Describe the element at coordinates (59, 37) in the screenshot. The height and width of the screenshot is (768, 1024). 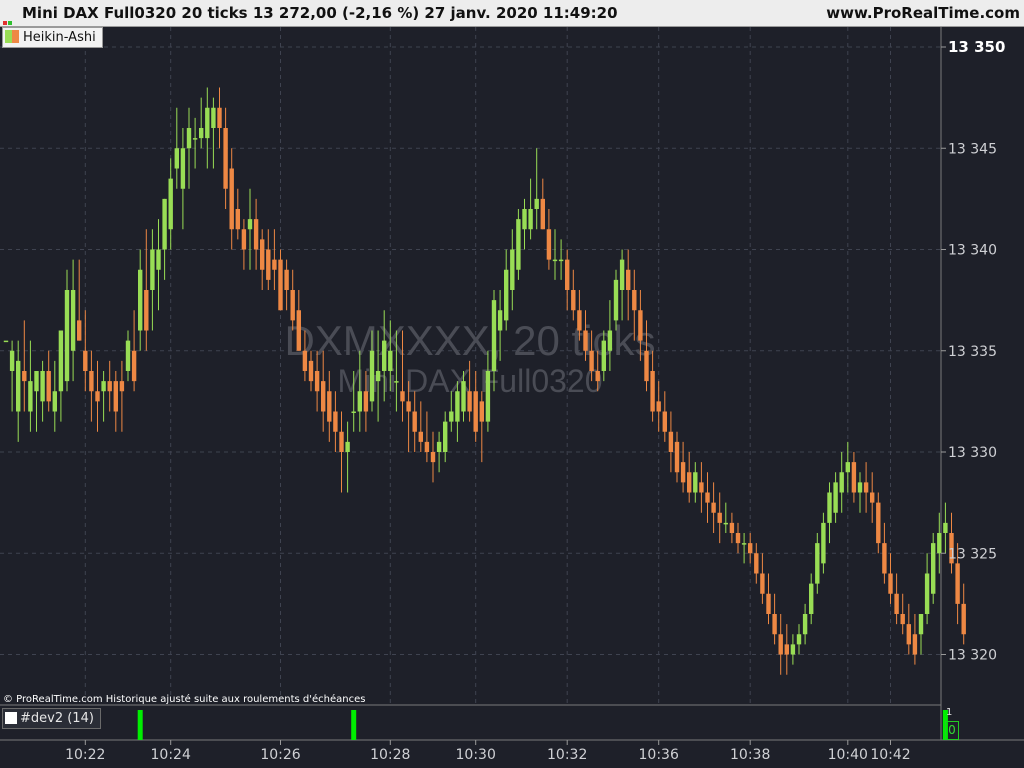
I see `price-legend-label: Heikin-Ashi` at that location.